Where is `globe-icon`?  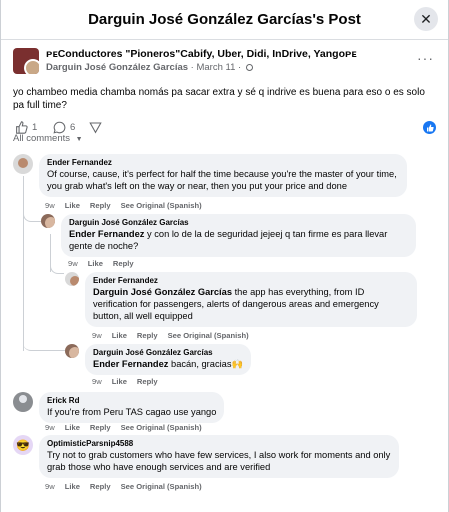
globe-icon is located at coordinates (249, 67).